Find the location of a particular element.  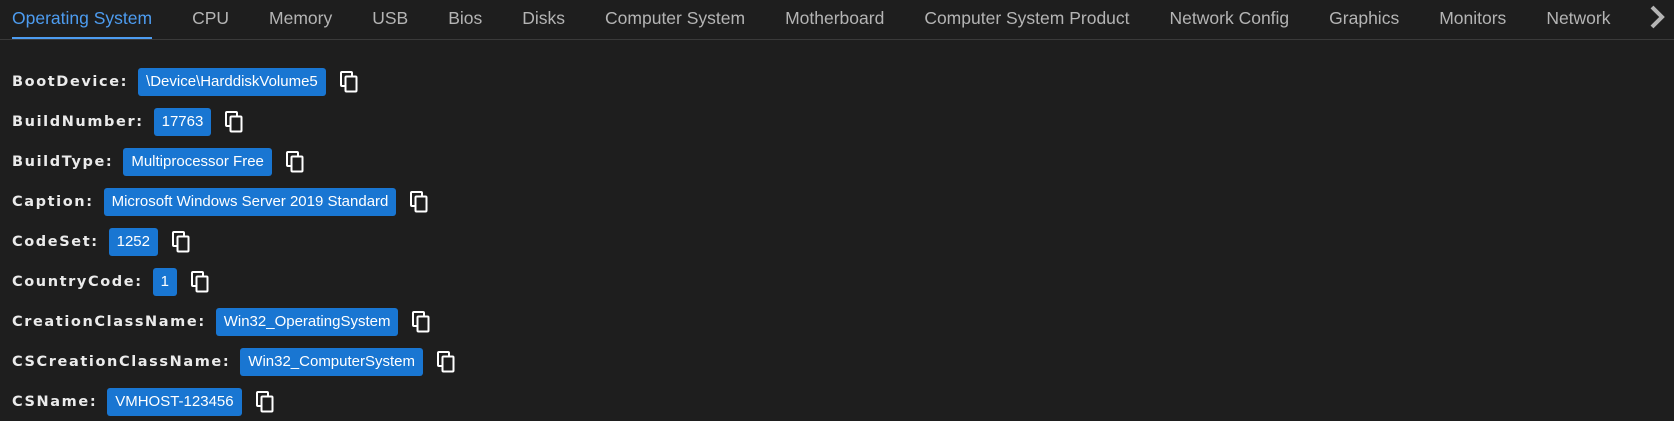

tab-computer-system-product: Computer System Product is located at coordinates (1026, 19).